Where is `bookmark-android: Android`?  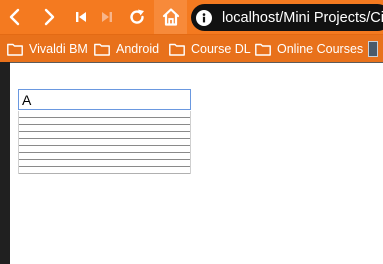 bookmark-android: Android is located at coordinates (126, 49).